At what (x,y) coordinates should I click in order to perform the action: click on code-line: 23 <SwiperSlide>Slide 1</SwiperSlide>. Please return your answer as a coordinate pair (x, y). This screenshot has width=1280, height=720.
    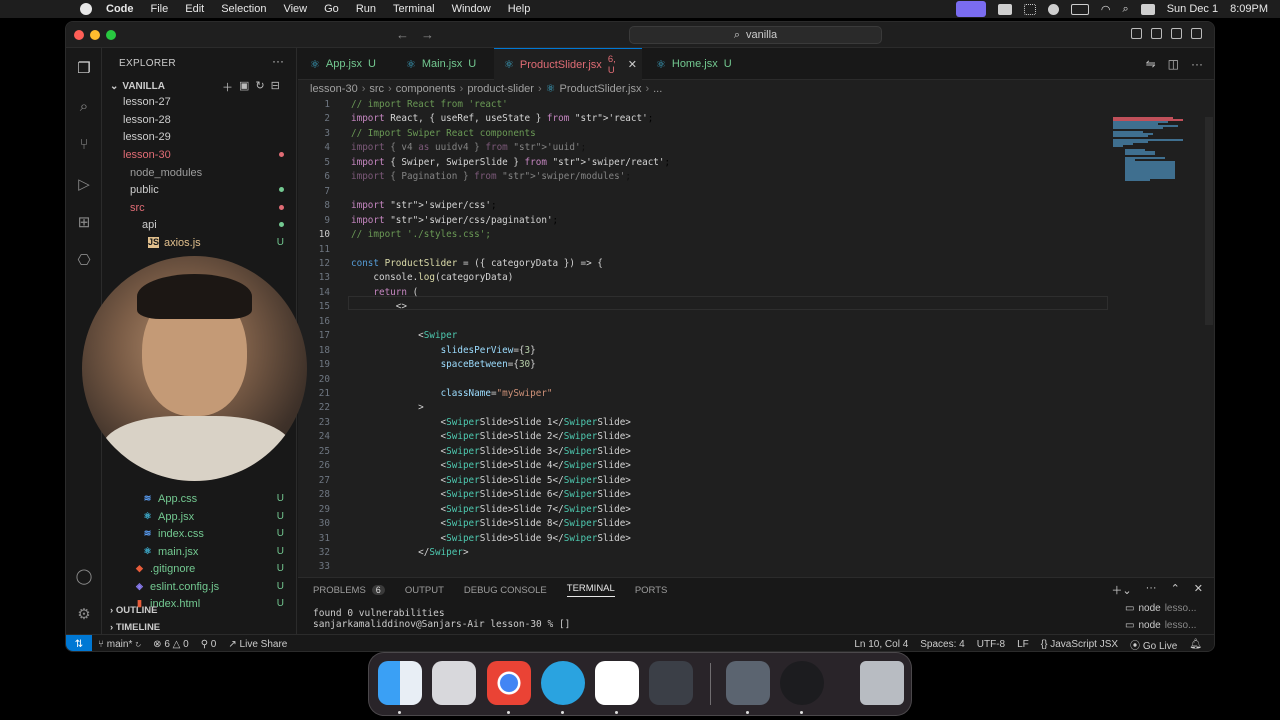
    Looking at the image, I should click on (748, 423).